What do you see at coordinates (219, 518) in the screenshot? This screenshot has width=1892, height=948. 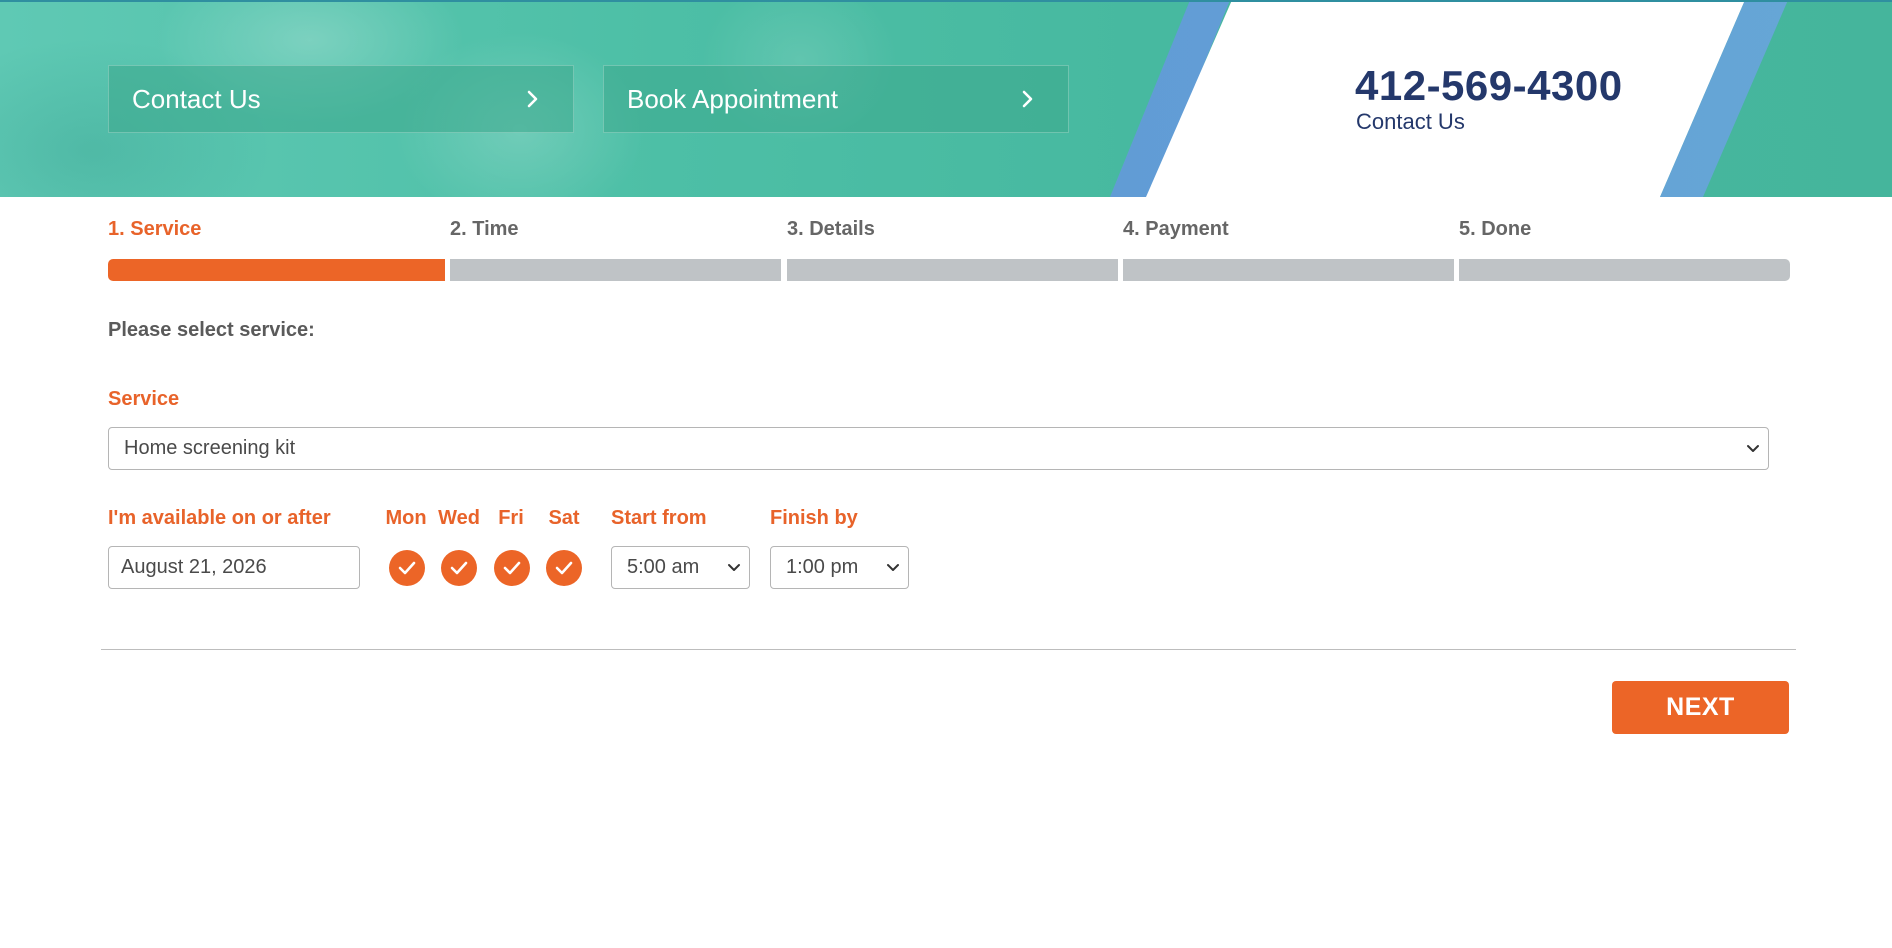 I see `available-date-label: I'm available on or after` at bounding box center [219, 518].